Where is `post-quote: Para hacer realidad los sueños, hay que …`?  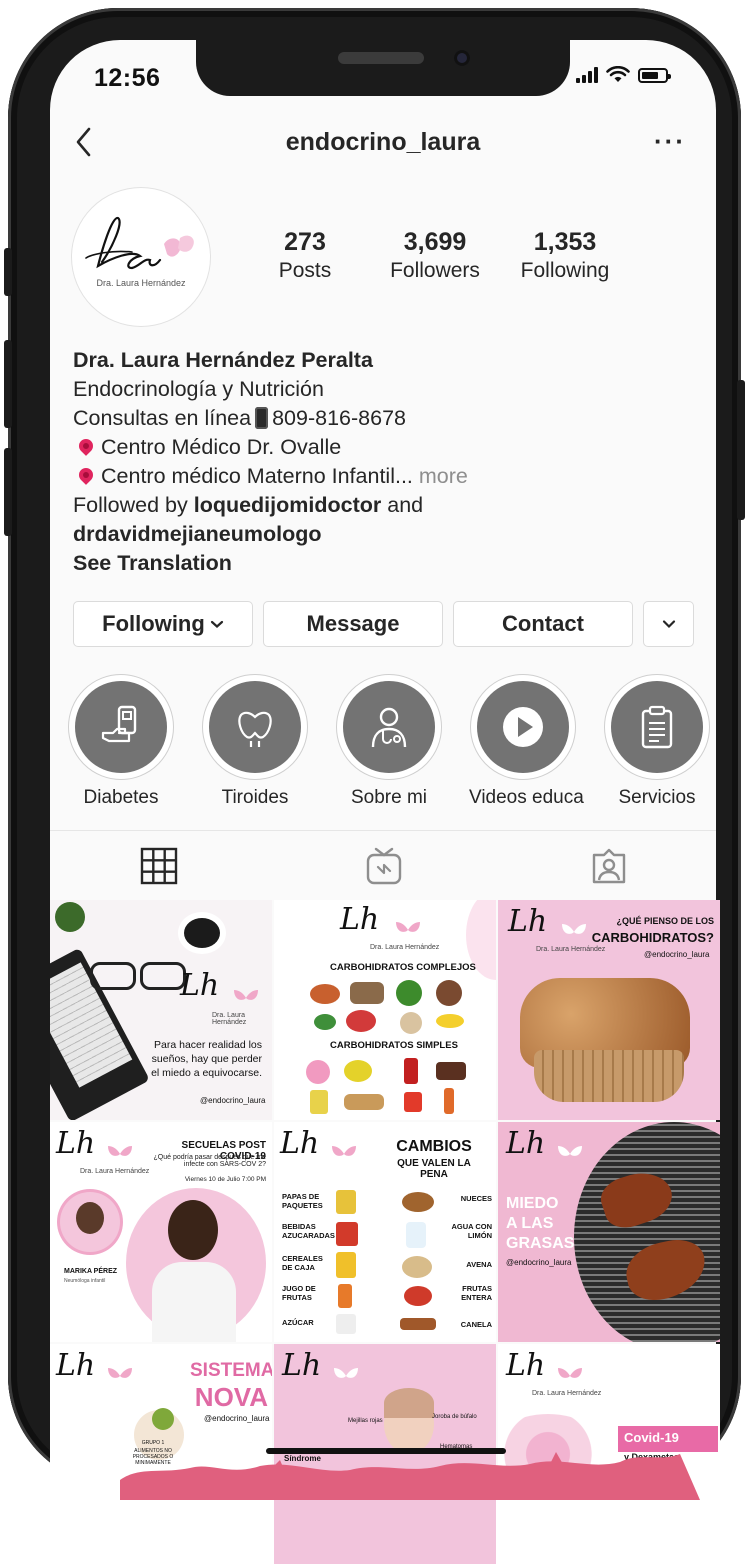
post-quote: Para hacer realidad los sueños, hay que … is located at coordinates (206, 1059).